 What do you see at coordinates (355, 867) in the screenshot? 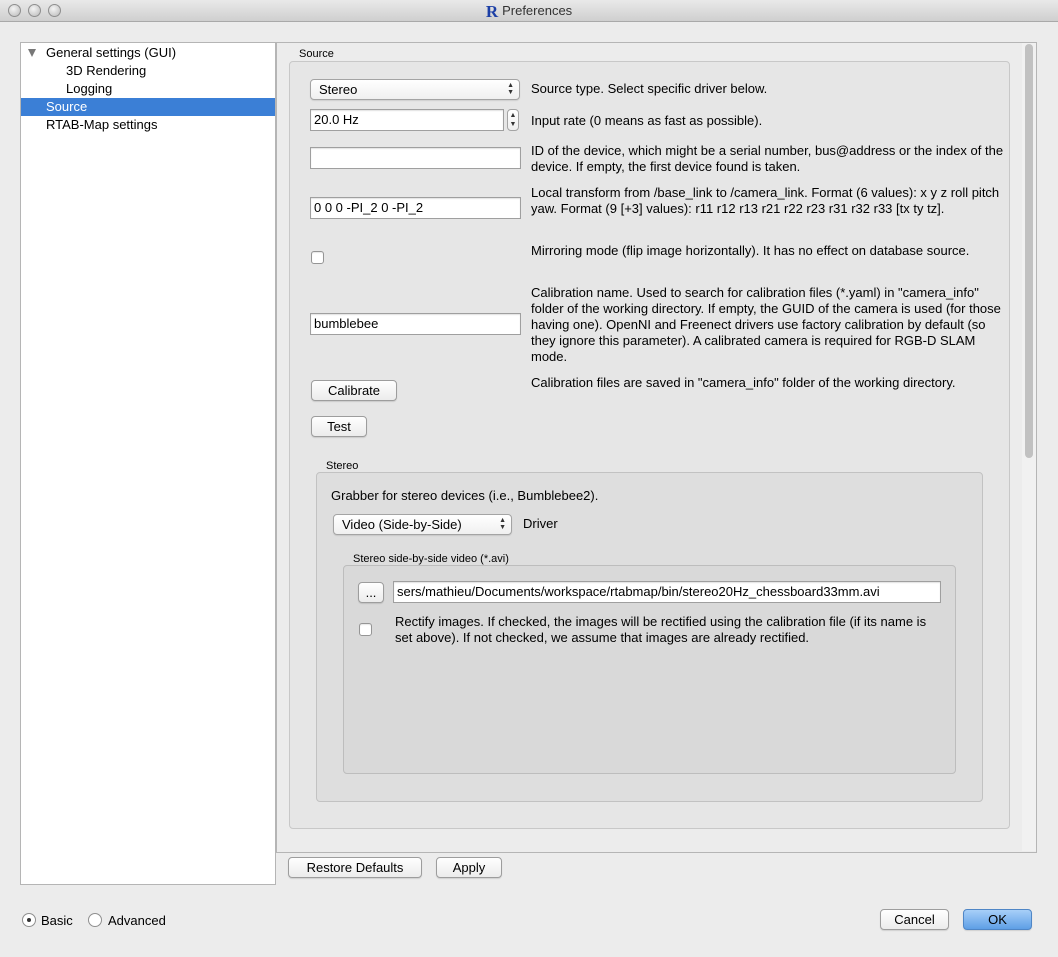
I see `restore-defaults-button: Restore Defaults` at bounding box center [355, 867].